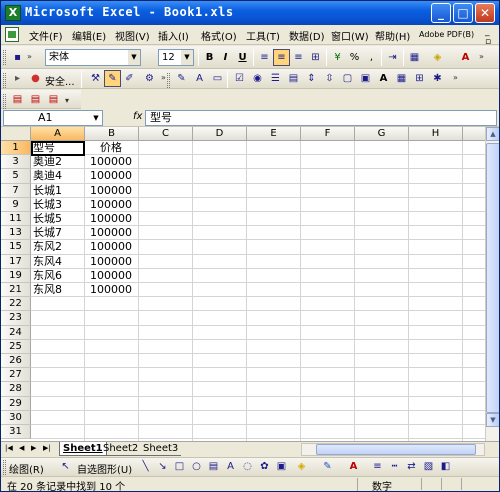  I want to click on cell-column-a: 奥迪2, so click(58, 162).